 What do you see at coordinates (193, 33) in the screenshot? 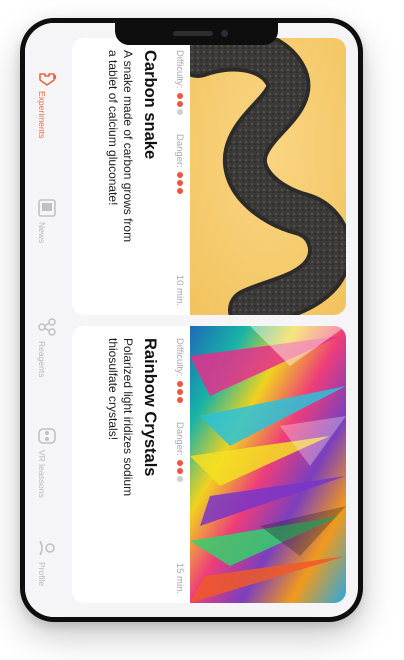
I see `speaker-grille` at bounding box center [193, 33].